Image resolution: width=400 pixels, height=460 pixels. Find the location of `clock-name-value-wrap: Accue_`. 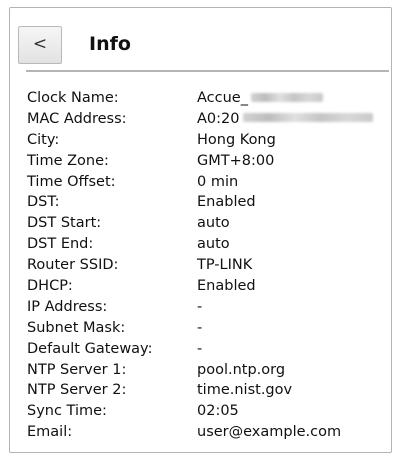

clock-name-value-wrap: Accue_ is located at coordinates (292, 98).